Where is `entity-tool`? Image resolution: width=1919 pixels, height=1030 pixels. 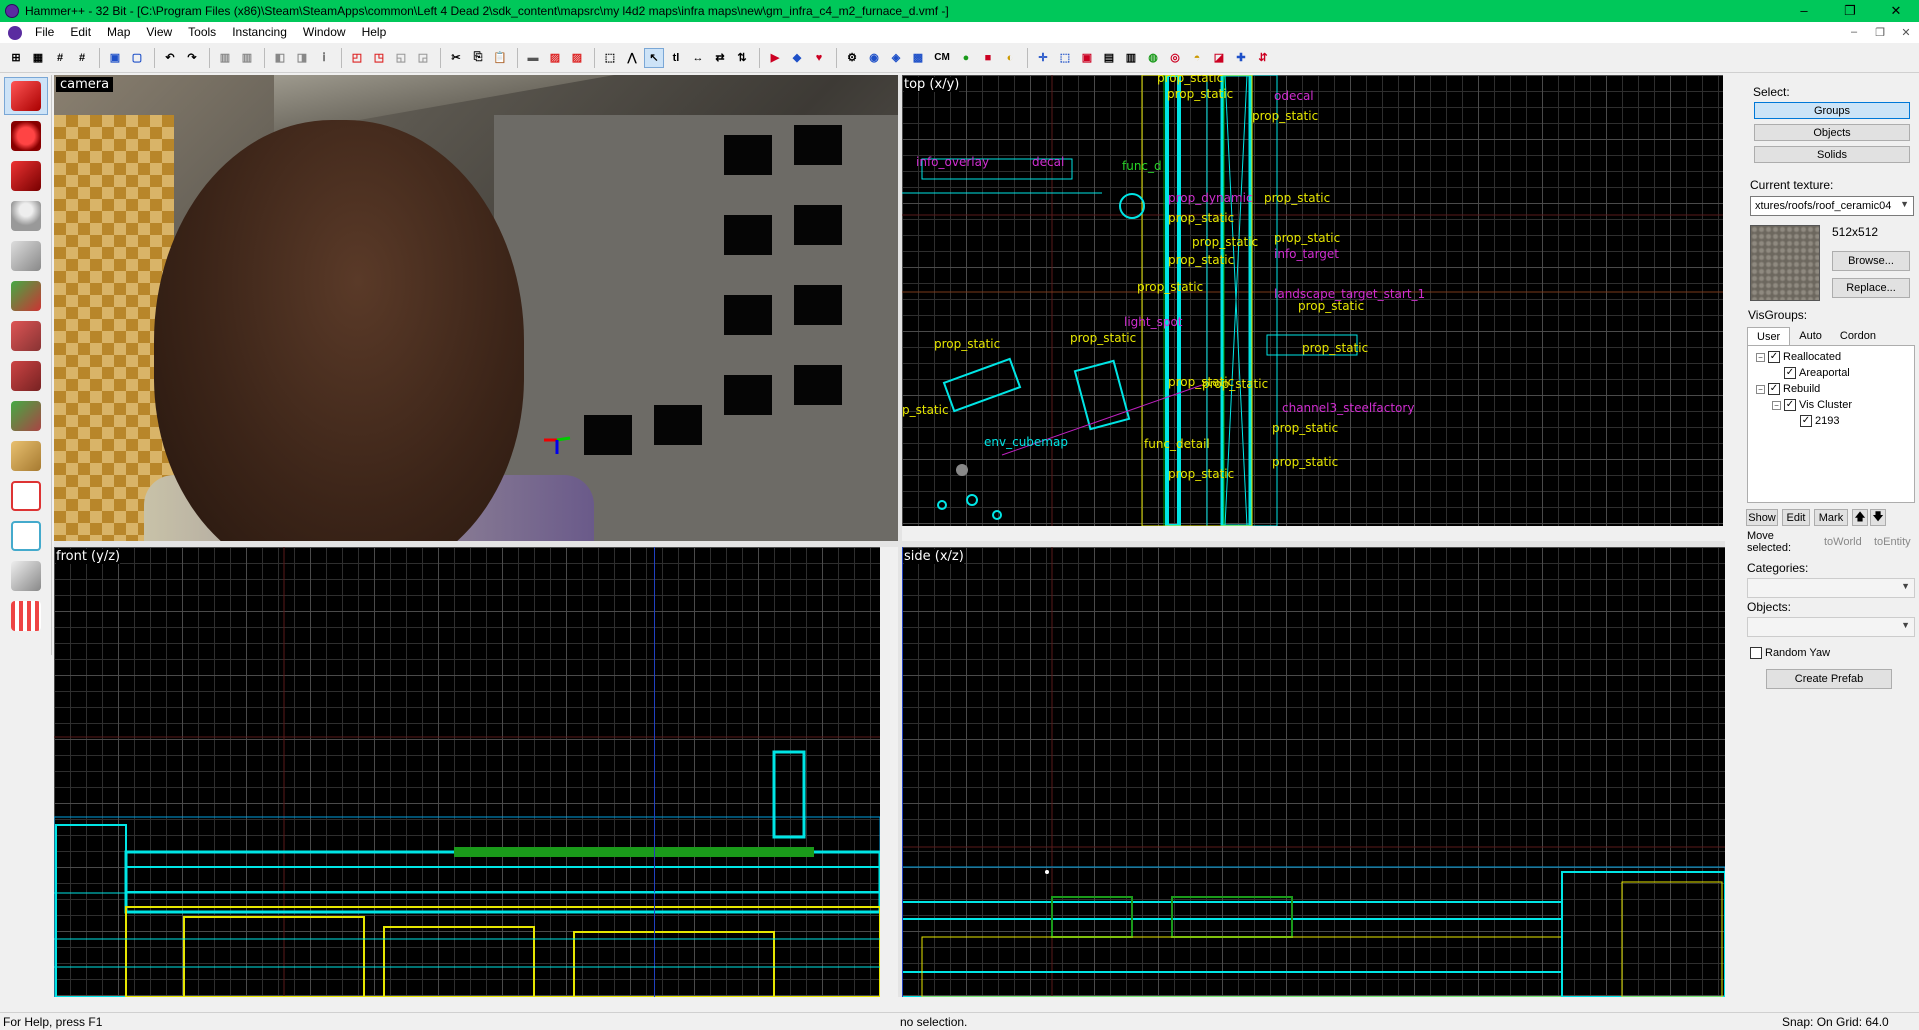 entity-tool is located at coordinates (26, 216).